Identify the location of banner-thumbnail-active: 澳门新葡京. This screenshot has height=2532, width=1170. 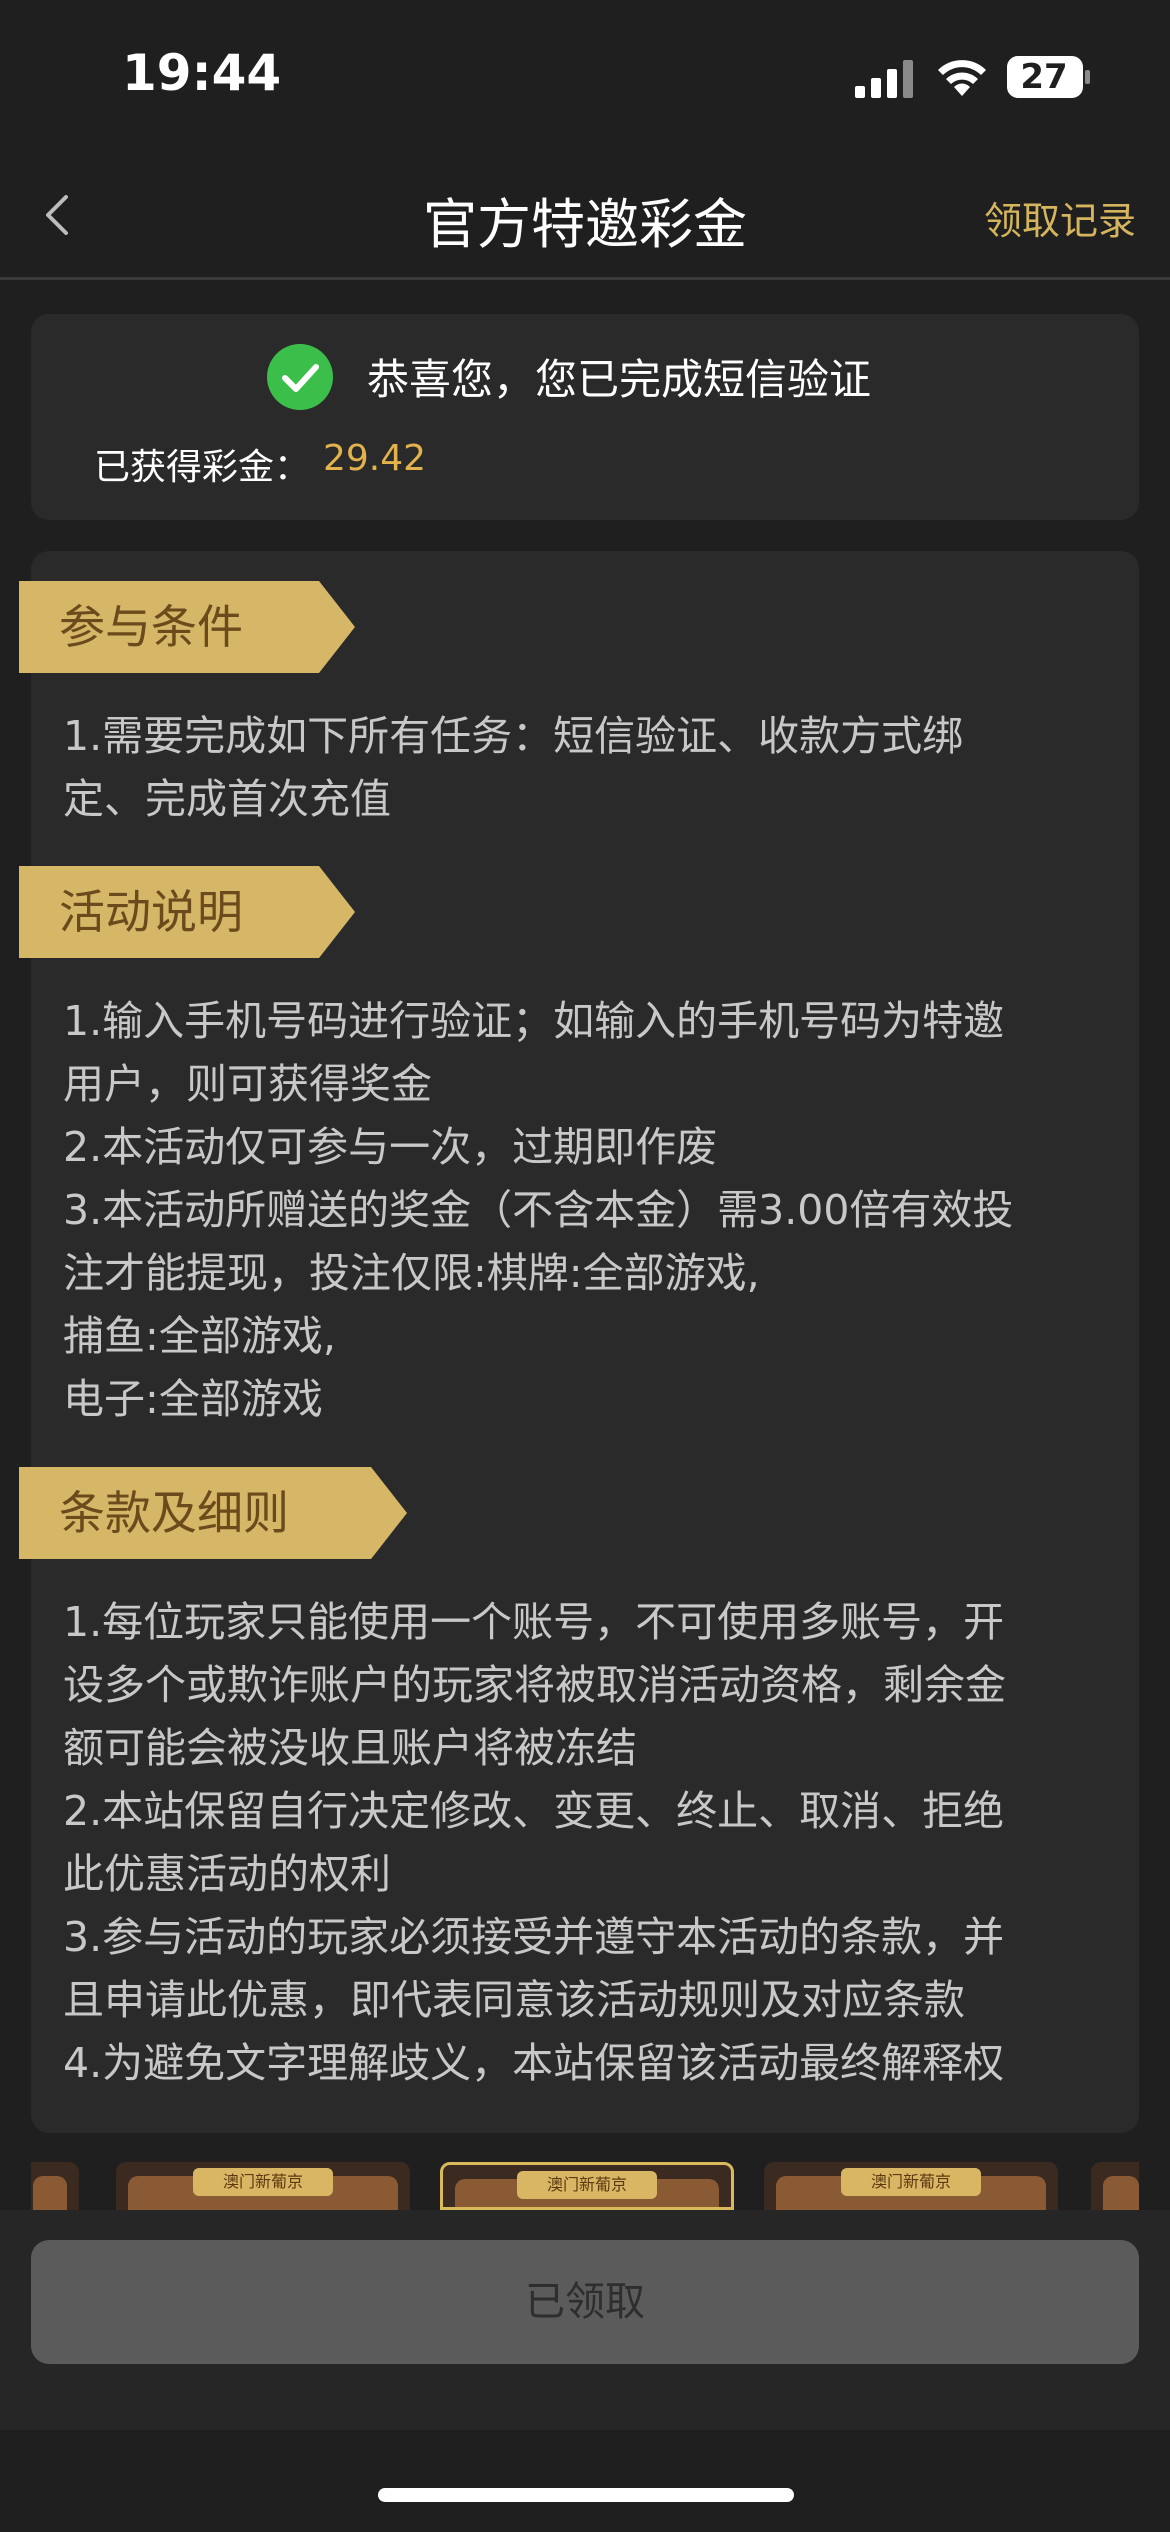
(587, 2186).